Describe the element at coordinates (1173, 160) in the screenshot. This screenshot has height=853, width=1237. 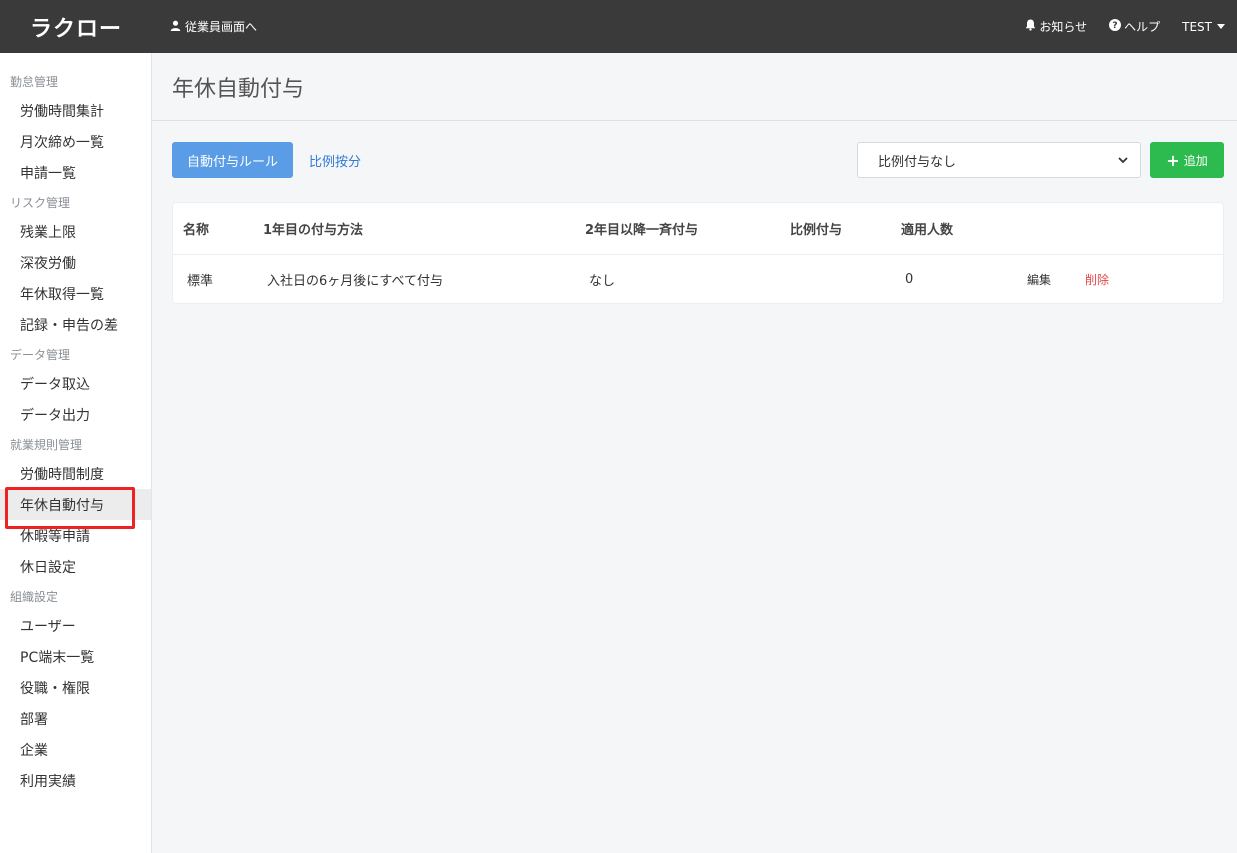
I see `plus-icon: +` at that location.